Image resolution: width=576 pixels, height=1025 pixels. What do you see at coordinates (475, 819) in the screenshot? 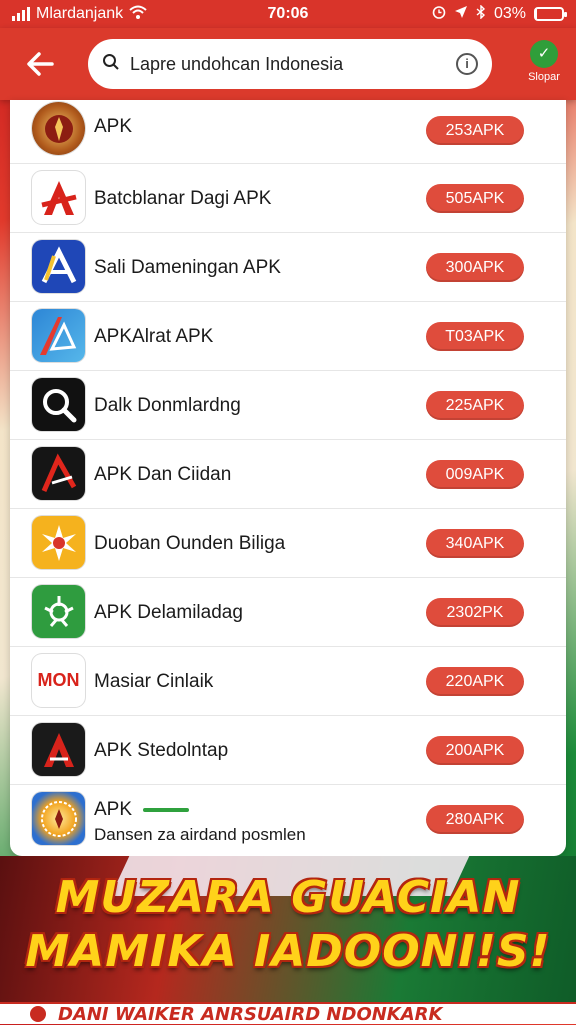
I see `download-button: 280APK` at bounding box center [475, 819].